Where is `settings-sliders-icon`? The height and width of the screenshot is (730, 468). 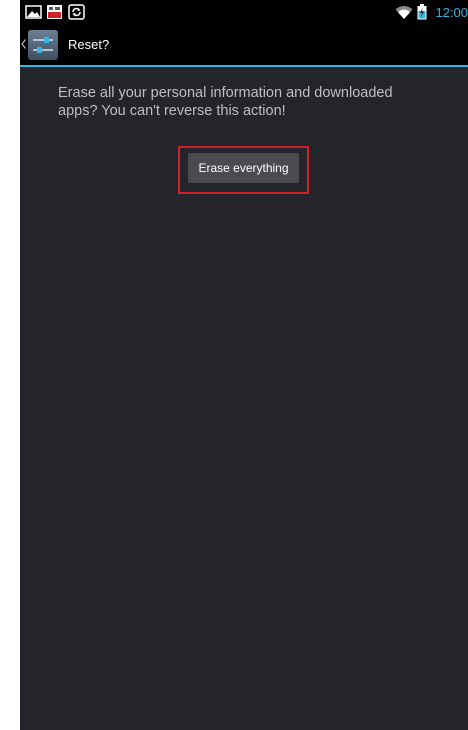
settings-sliders-icon is located at coordinates (43, 45).